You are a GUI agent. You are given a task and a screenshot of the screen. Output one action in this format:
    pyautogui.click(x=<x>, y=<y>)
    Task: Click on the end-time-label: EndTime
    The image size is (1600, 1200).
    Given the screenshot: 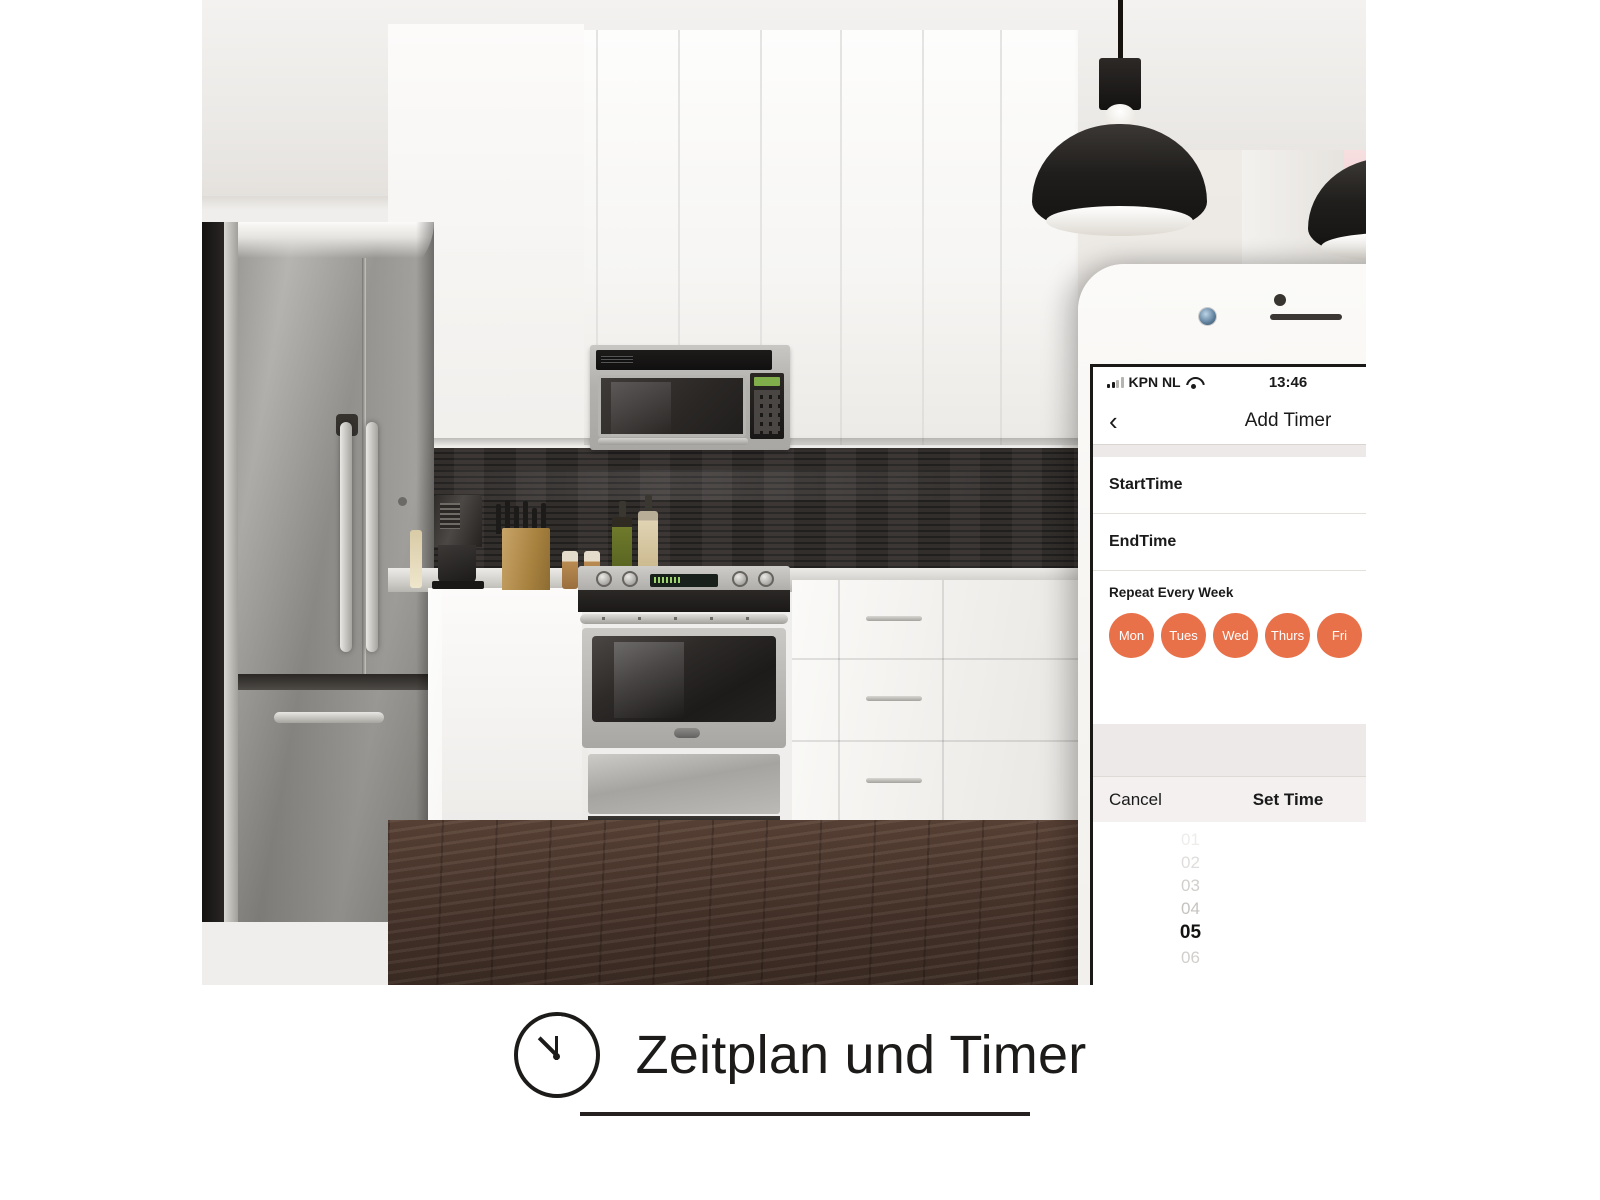 What is the action you would take?
    pyautogui.click(x=1143, y=541)
    